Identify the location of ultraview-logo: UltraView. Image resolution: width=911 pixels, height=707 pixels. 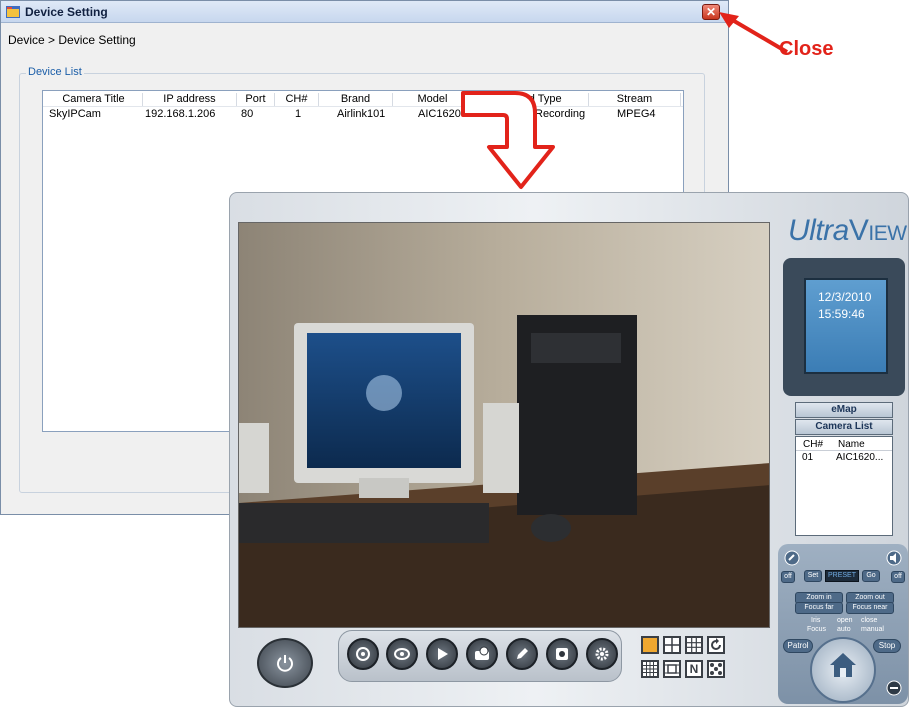
(847, 231).